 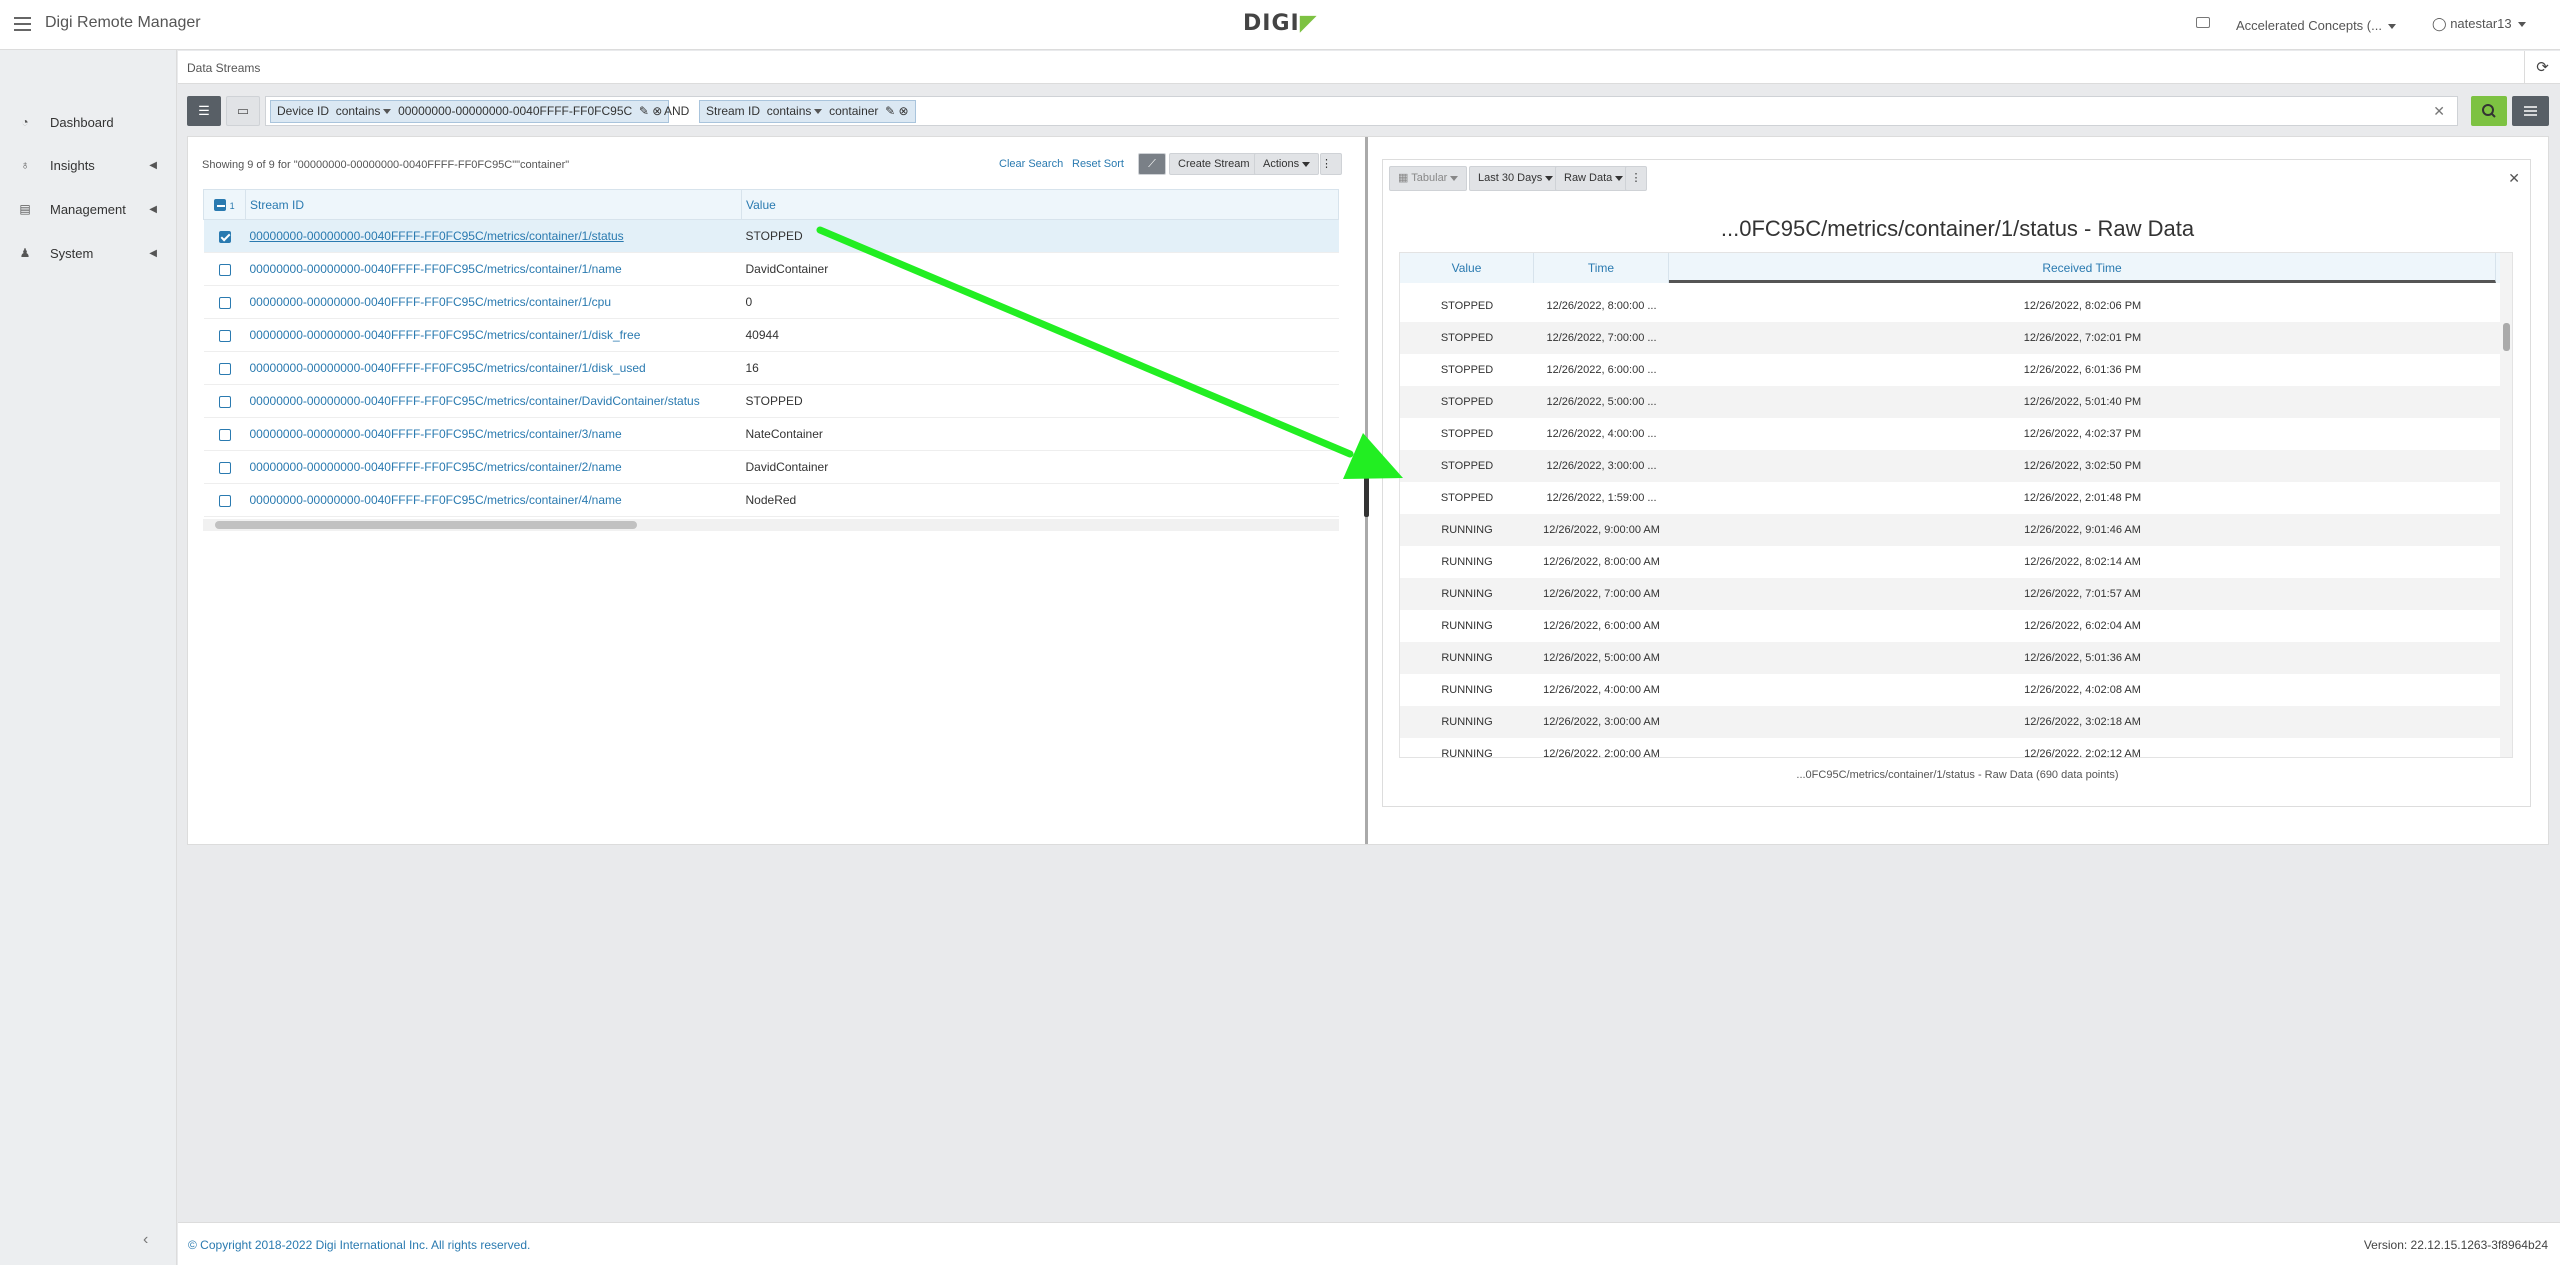 I want to click on sidebar-item-dashboard: ◔ Dashboard, so click(x=88, y=122).